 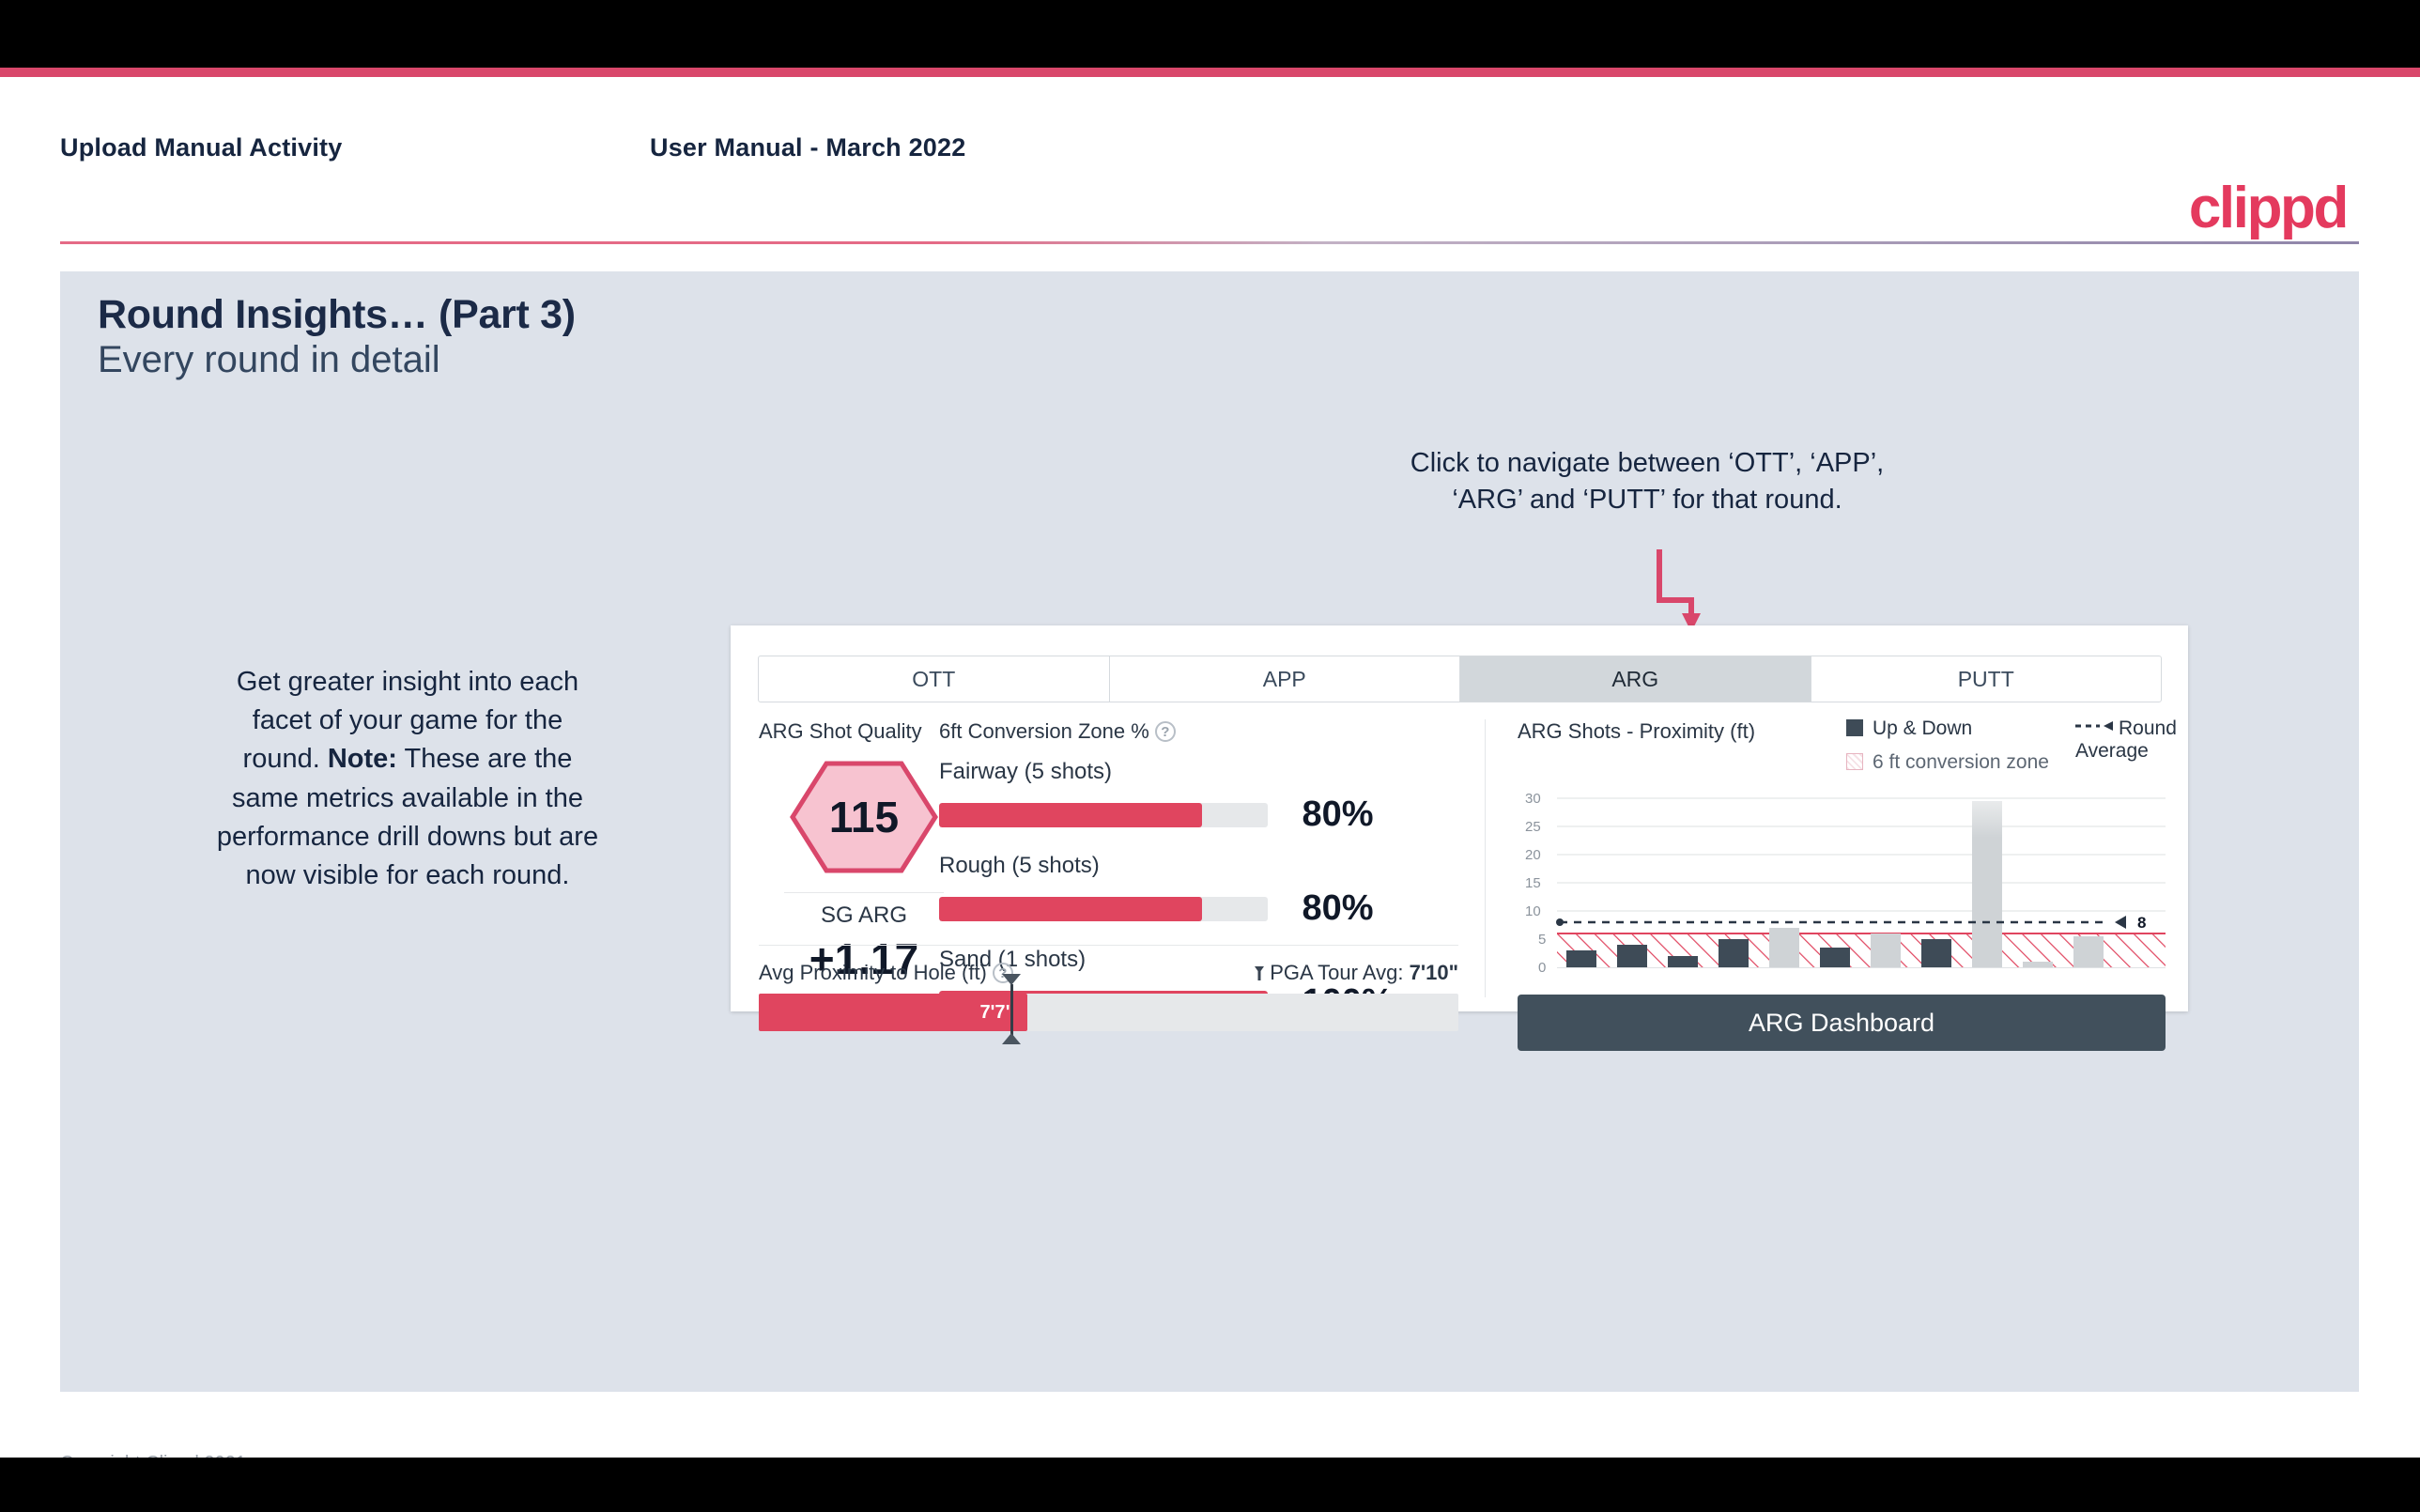 I want to click on shot-quality-value: 115, so click(x=864, y=817).